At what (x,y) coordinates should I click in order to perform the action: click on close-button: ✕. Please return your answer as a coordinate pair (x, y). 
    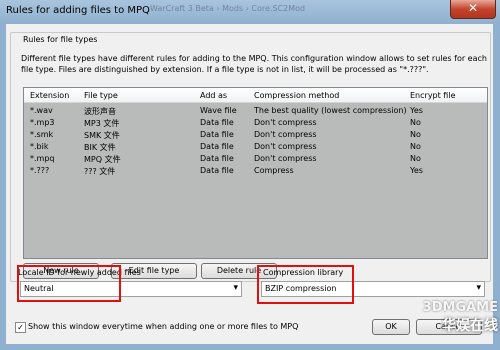
    Looking at the image, I should click on (473, 9).